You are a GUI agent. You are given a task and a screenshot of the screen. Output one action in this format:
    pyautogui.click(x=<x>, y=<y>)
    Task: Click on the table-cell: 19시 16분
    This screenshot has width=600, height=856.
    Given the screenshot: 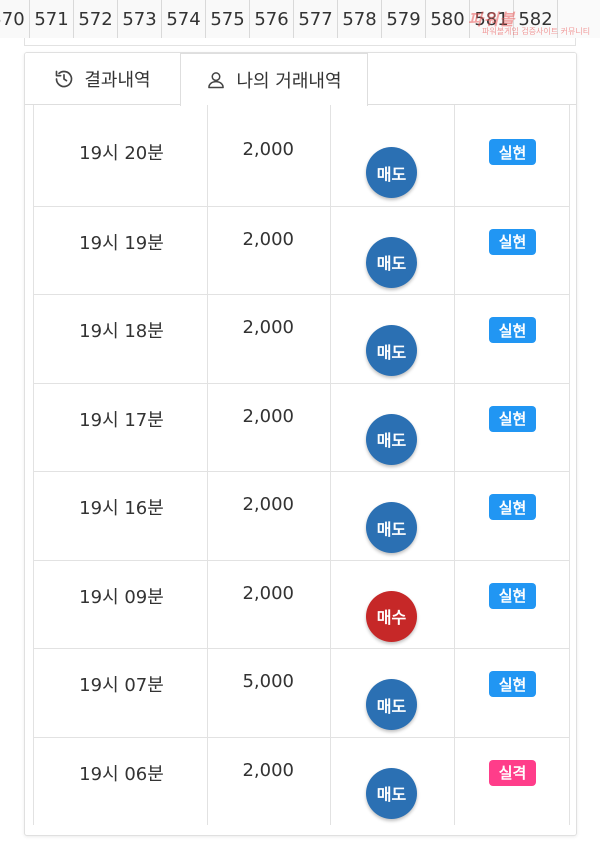 What is the action you would take?
    pyautogui.click(x=120, y=516)
    